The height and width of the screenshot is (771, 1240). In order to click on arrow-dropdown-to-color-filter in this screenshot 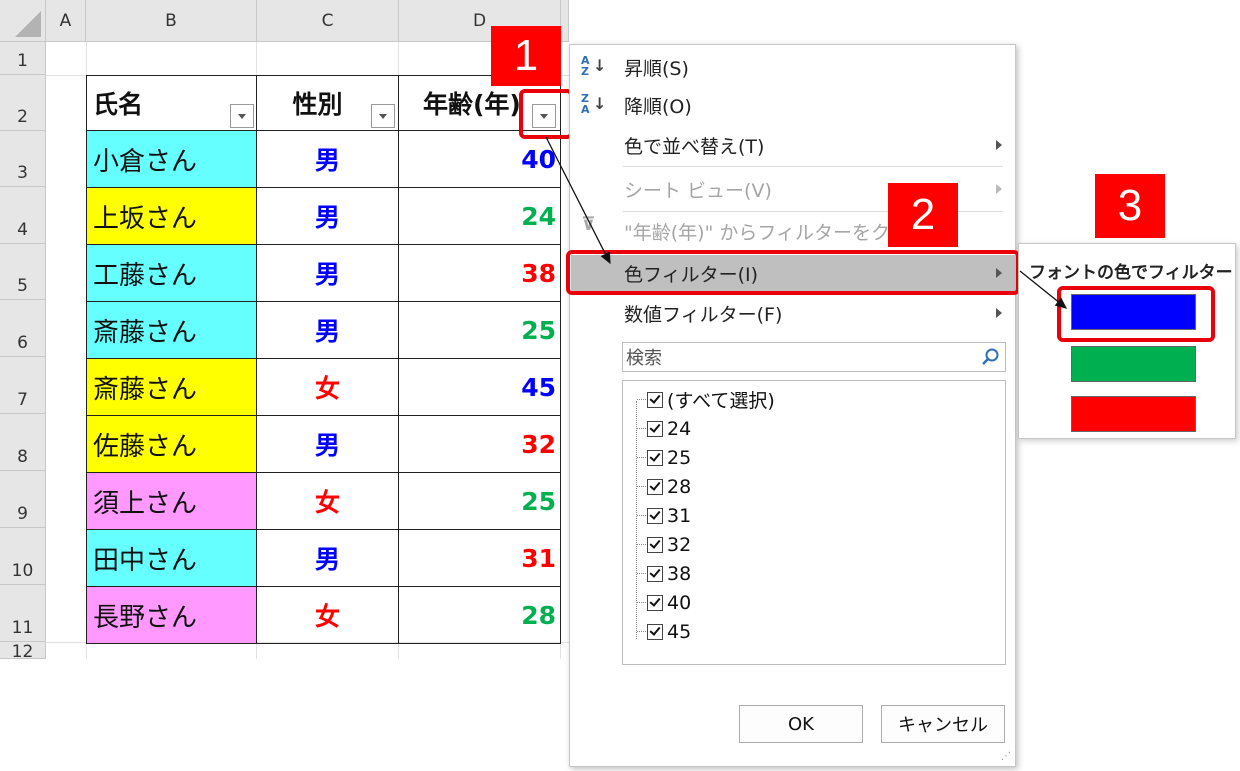, I will do `click(578, 200)`.